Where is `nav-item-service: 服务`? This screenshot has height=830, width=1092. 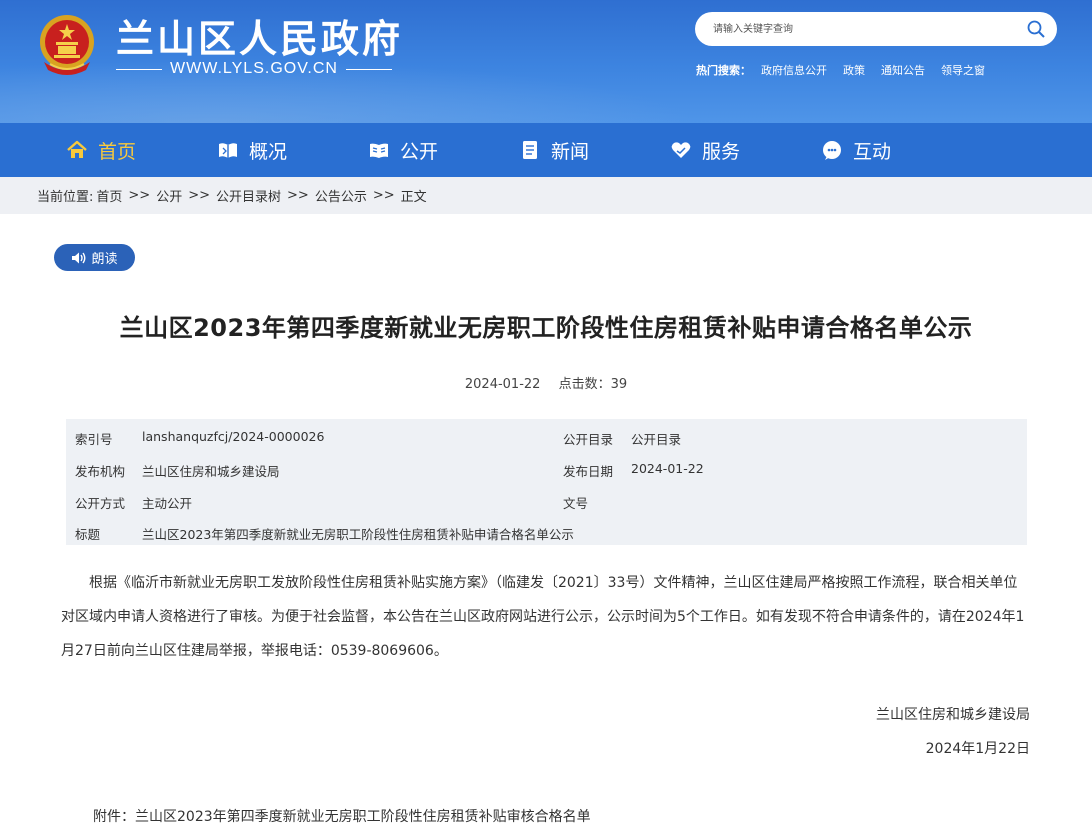
nav-item-service: 服务 is located at coordinates (745, 150).